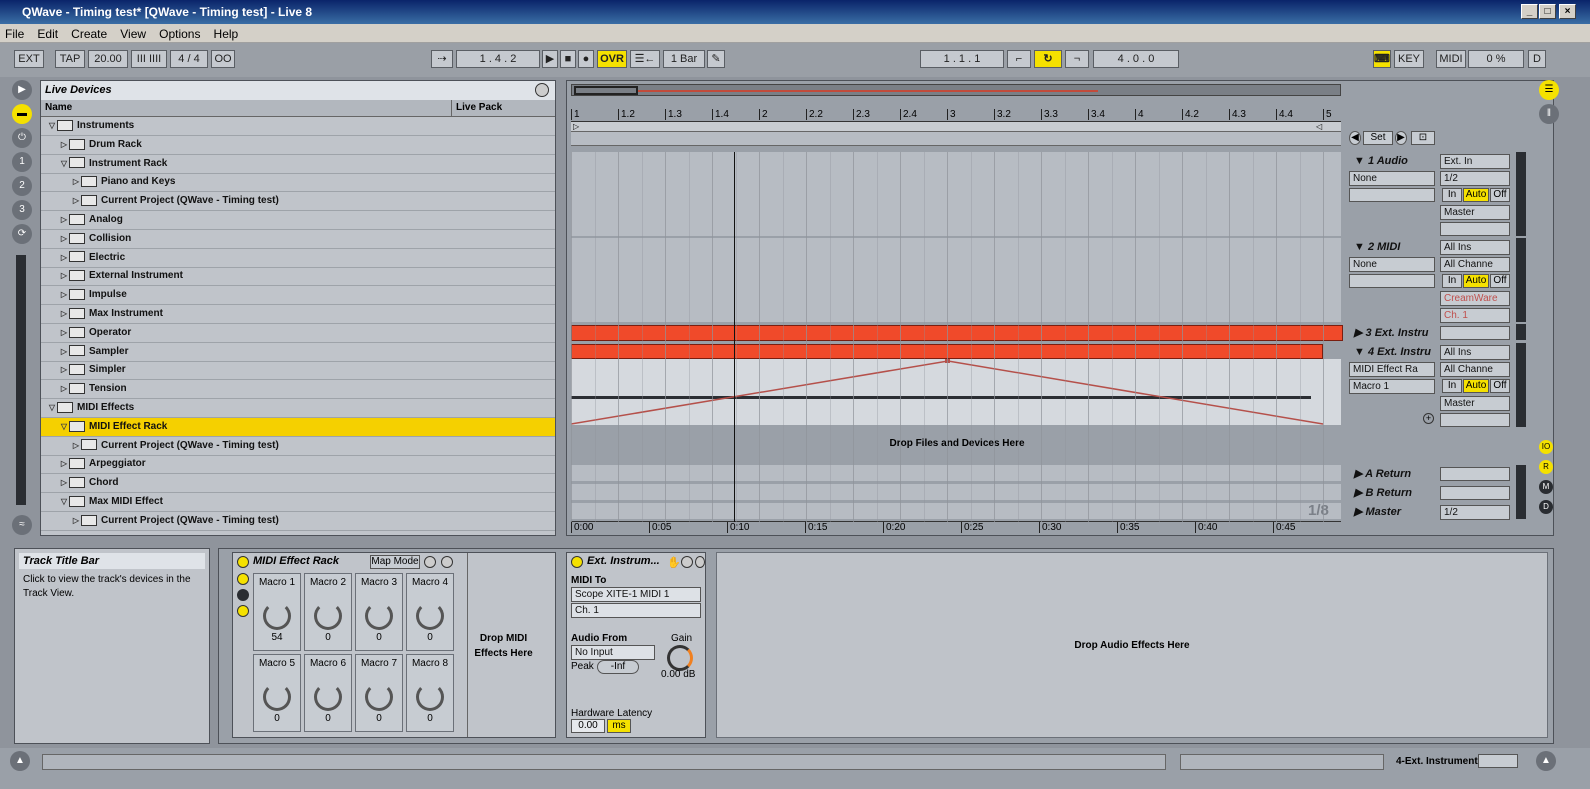 The width and height of the screenshot is (1590, 789). Describe the element at coordinates (1019, 59) in the screenshot. I see `punch-in-icon: ⌐` at that location.